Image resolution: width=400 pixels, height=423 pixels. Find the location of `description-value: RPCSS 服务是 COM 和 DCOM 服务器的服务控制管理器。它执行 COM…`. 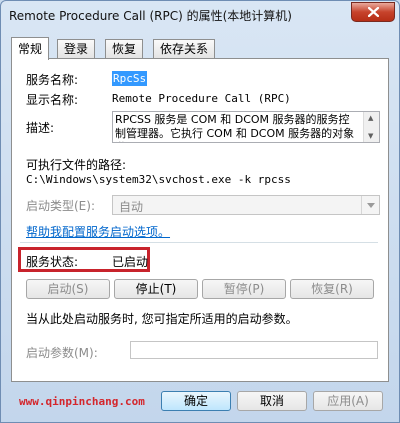

description-value: RPCSS 服务是 COM 和 DCOM 服务器的服务控制管理器。它执行 COM… is located at coordinates (235, 127).